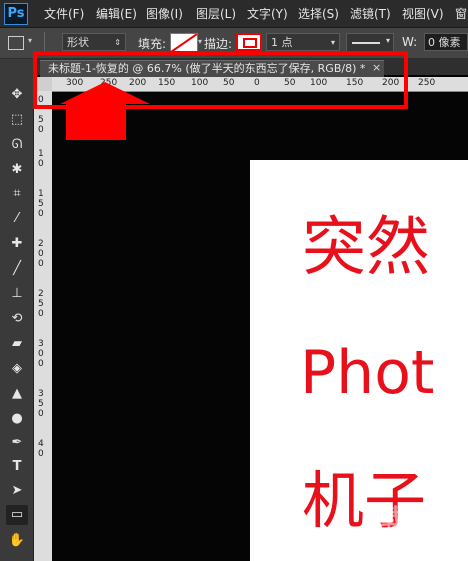 The width and height of the screenshot is (468, 561). Describe the element at coordinates (17, 319) in the screenshot. I see `history-brush-tool-icon: ⟲` at that location.